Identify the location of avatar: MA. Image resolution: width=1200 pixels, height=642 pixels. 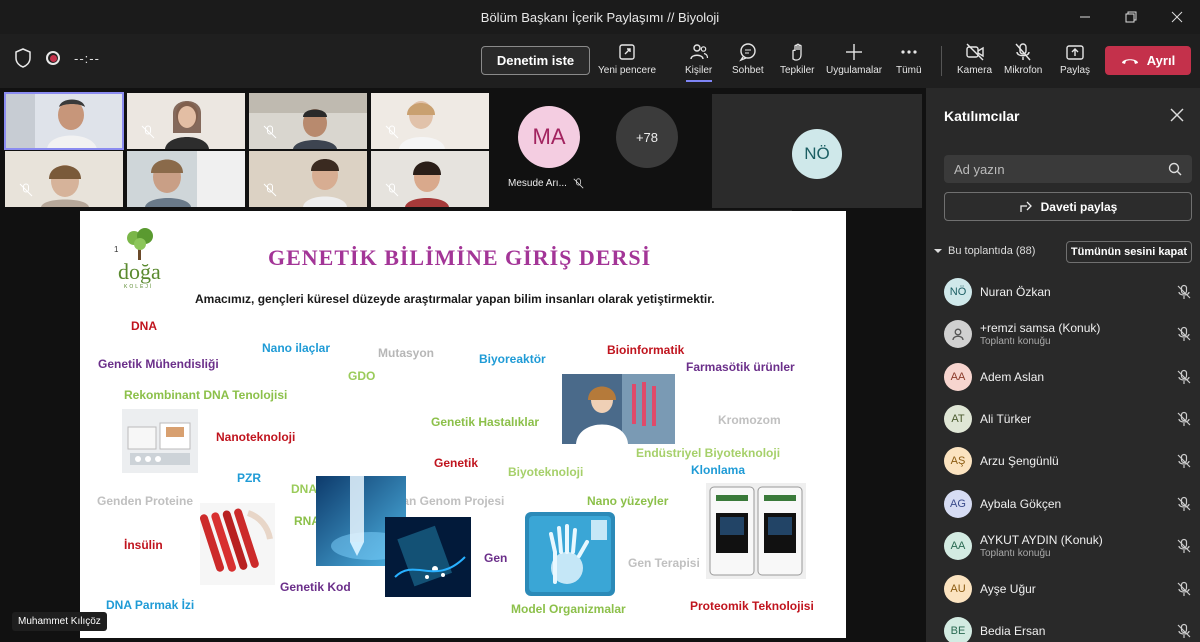
(549, 137).